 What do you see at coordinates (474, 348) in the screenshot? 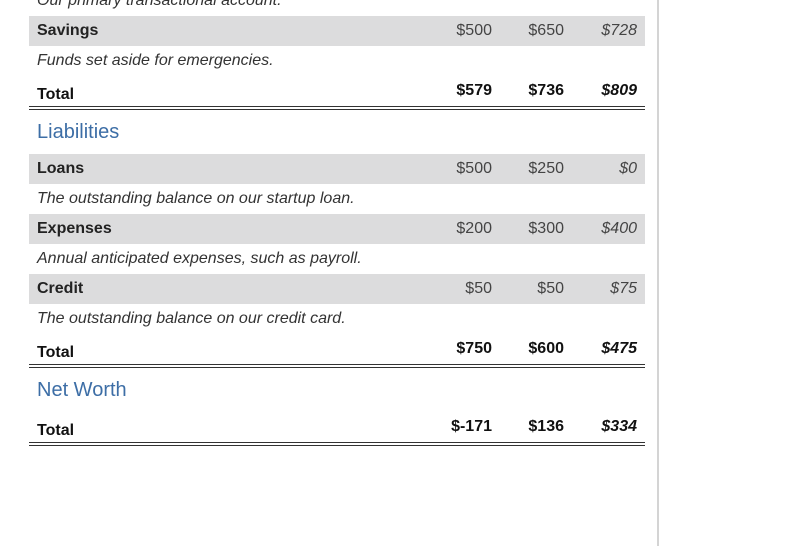
I see `total-col-1: $750` at bounding box center [474, 348].